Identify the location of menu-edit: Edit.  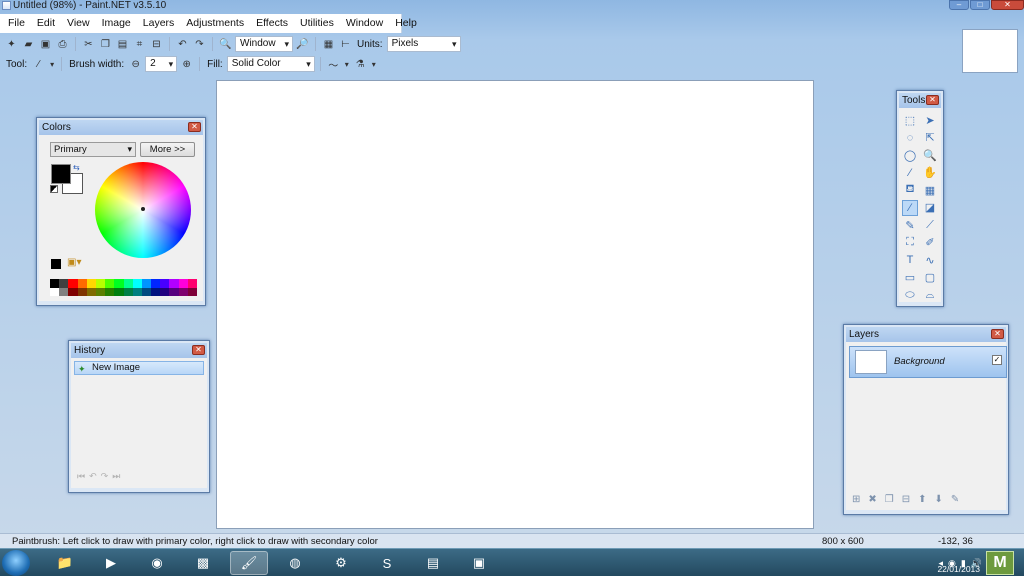
(46, 23).